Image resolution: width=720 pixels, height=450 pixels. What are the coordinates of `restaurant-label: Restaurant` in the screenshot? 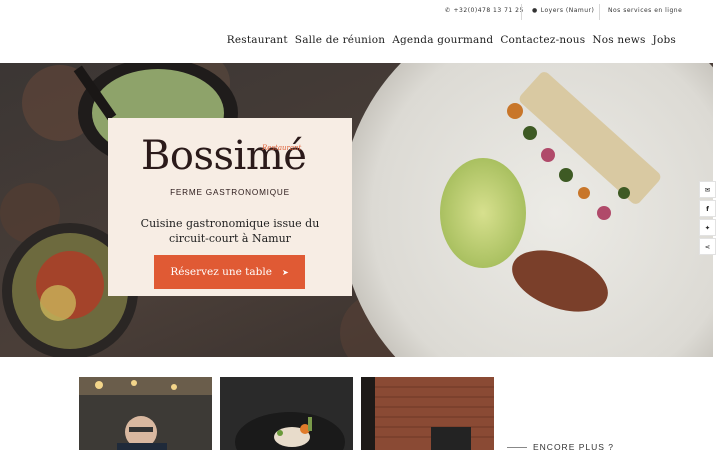 It's located at (282, 148).